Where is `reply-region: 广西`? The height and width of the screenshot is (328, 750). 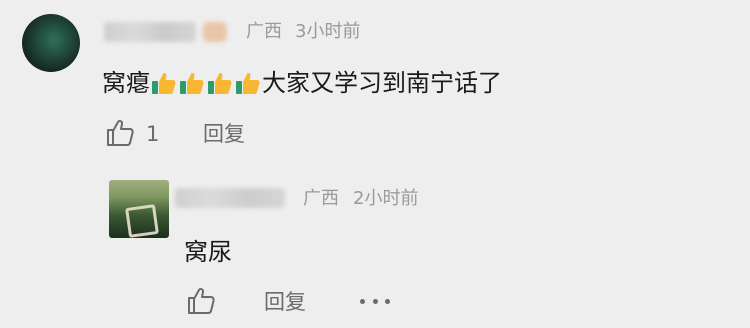 reply-region: 广西 is located at coordinates (321, 198).